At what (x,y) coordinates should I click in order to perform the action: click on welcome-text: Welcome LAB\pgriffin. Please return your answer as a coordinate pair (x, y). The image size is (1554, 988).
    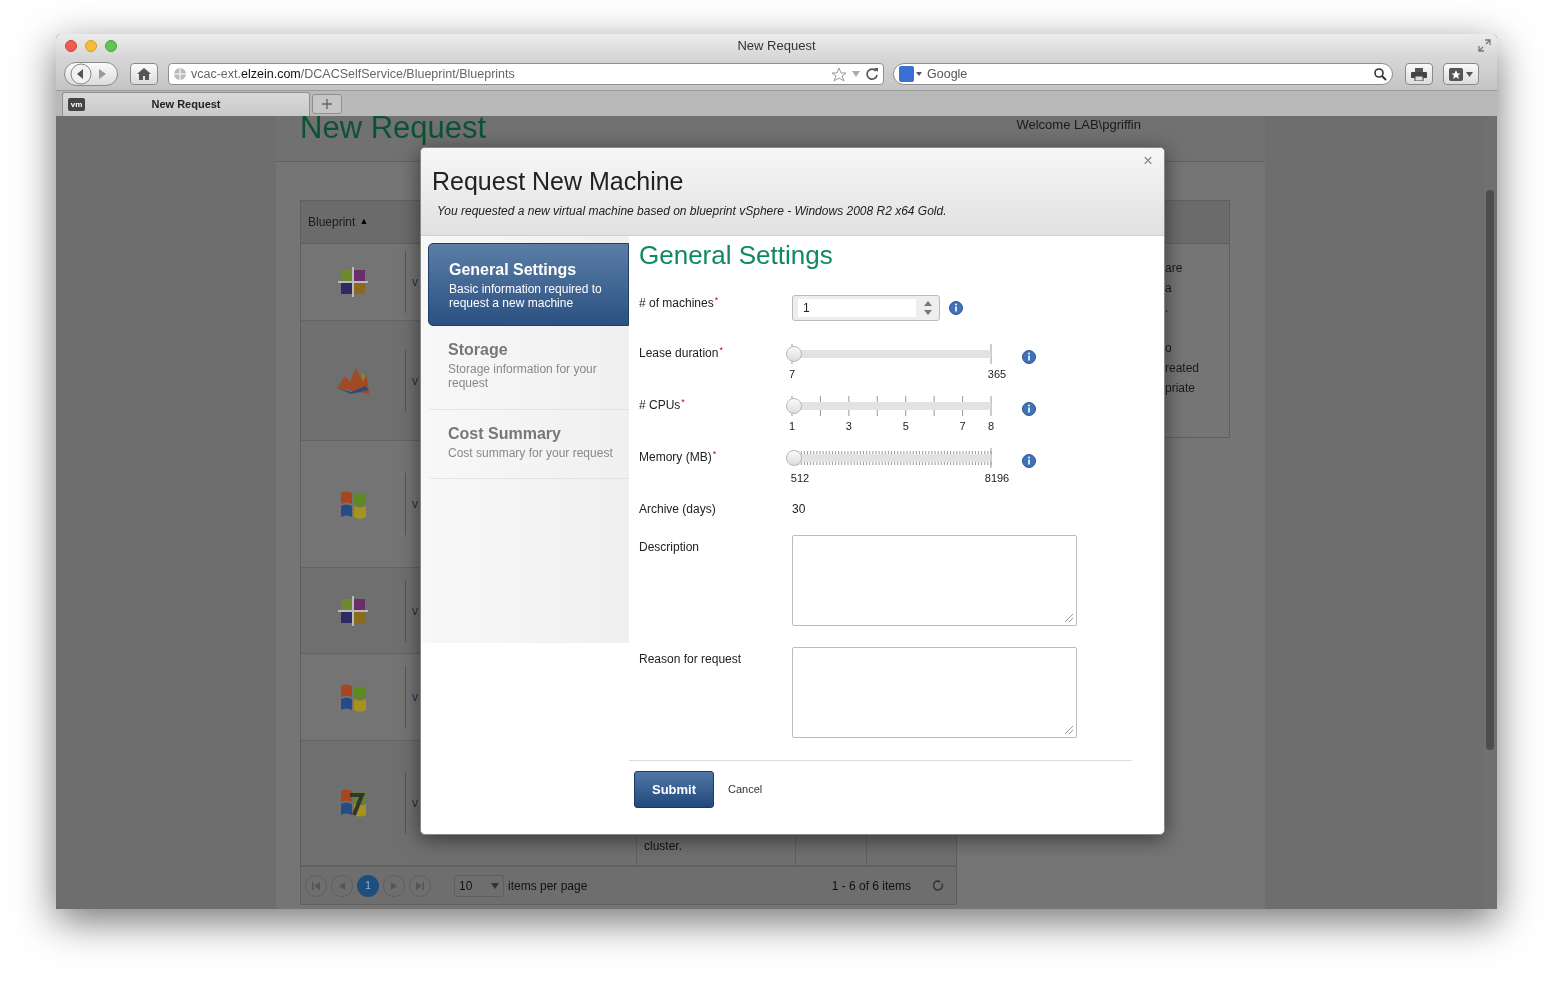
    Looking at the image, I should click on (1078, 125).